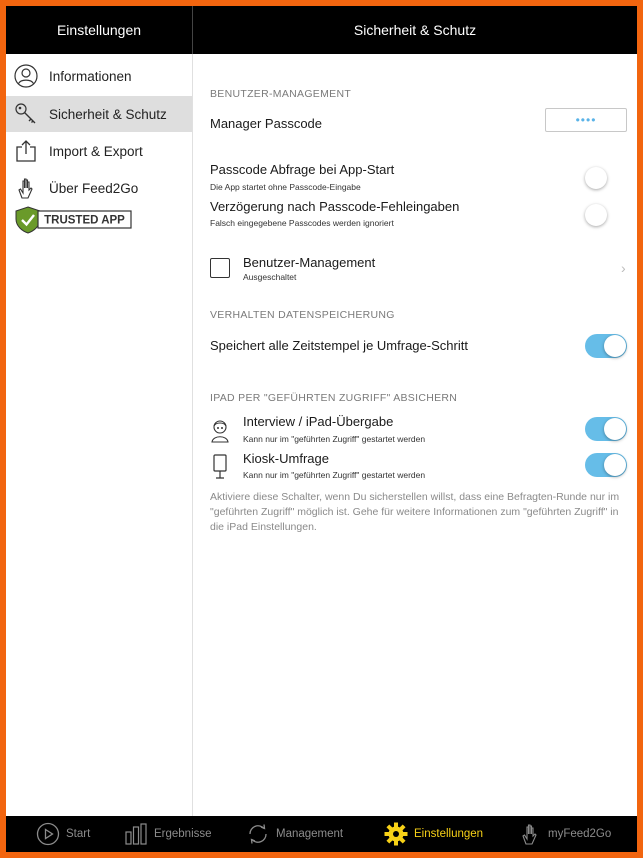 This screenshot has width=643, height=858. Describe the element at coordinates (63, 834) in the screenshot. I see `tab-start: Start` at that location.